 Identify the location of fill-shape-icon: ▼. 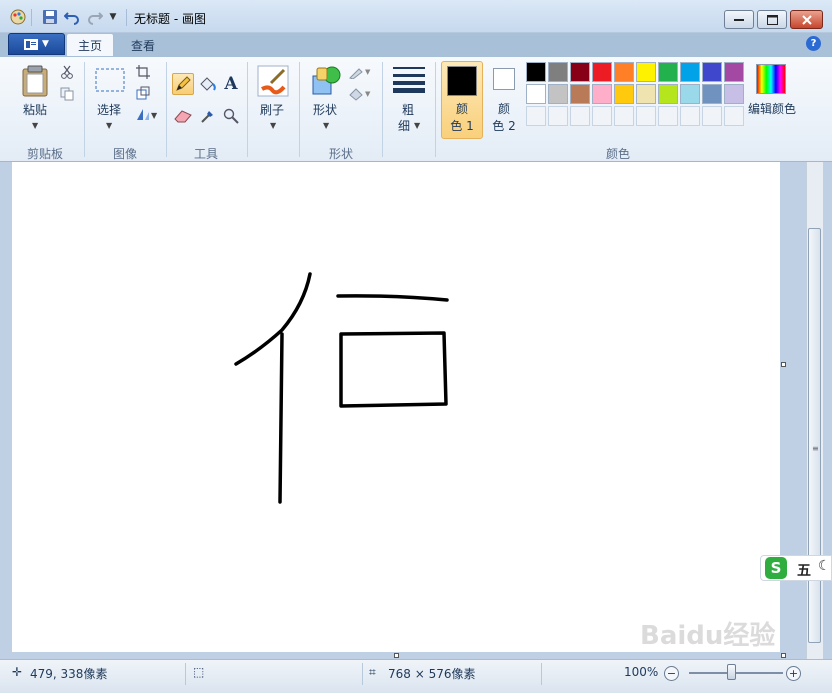
(361, 94).